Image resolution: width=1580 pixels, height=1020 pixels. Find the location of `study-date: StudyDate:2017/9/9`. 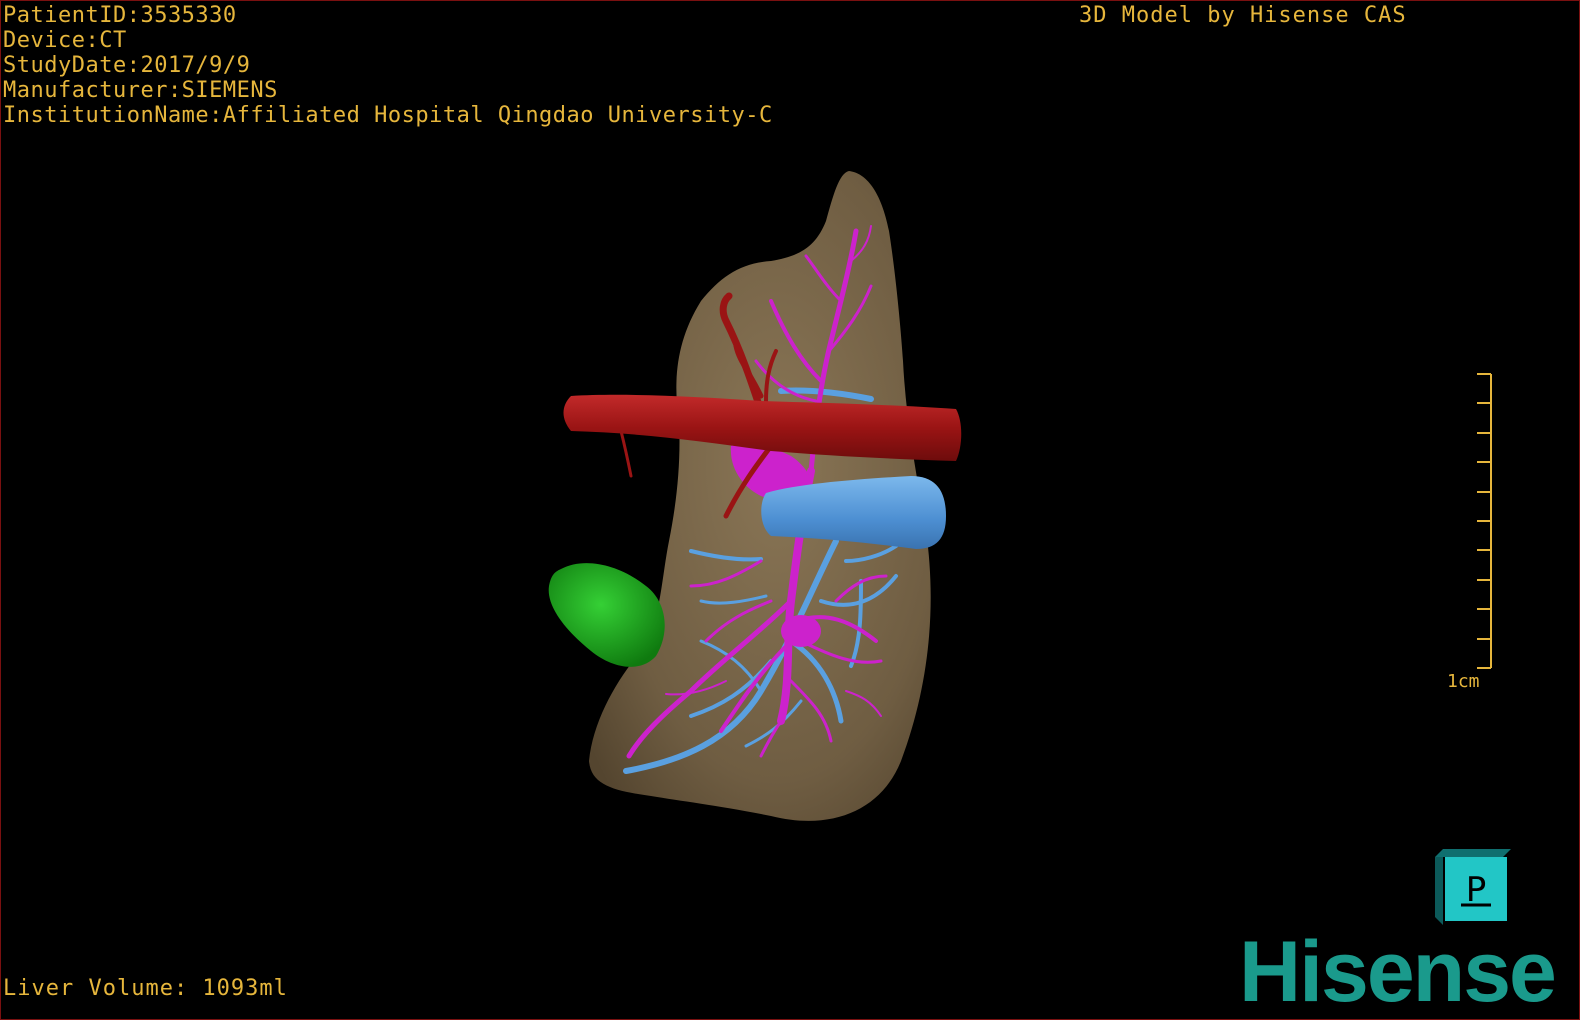

study-date: StudyDate:2017/9/9 is located at coordinates (127, 65).